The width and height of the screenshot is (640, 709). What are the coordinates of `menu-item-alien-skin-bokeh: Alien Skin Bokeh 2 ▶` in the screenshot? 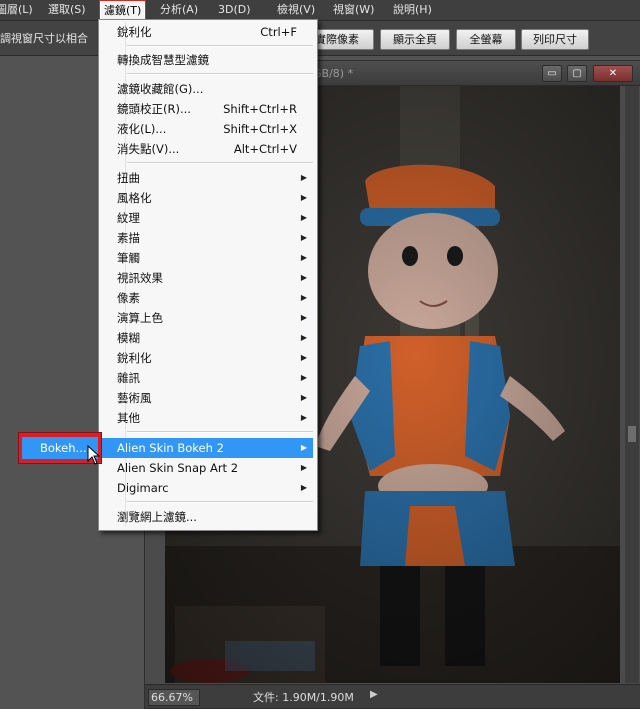 It's located at (207, 448).